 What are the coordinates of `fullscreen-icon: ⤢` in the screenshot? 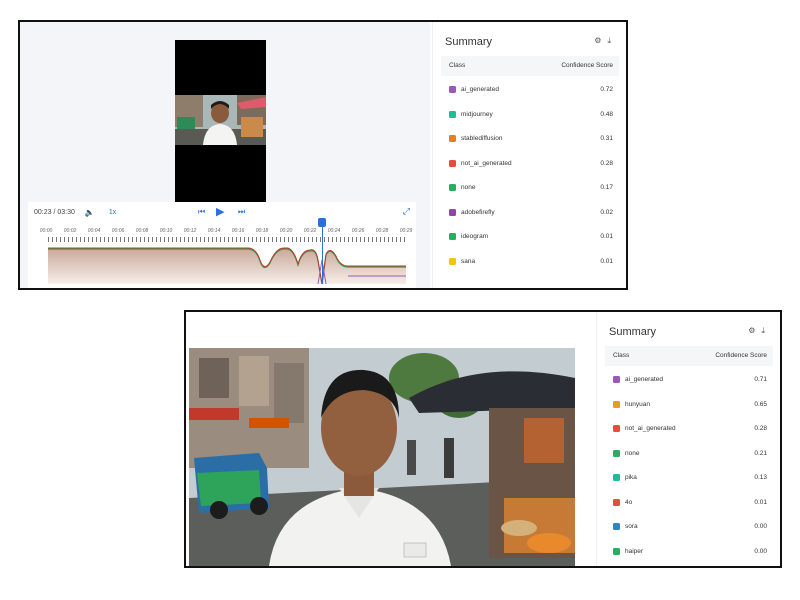 It's located at (406, 211).